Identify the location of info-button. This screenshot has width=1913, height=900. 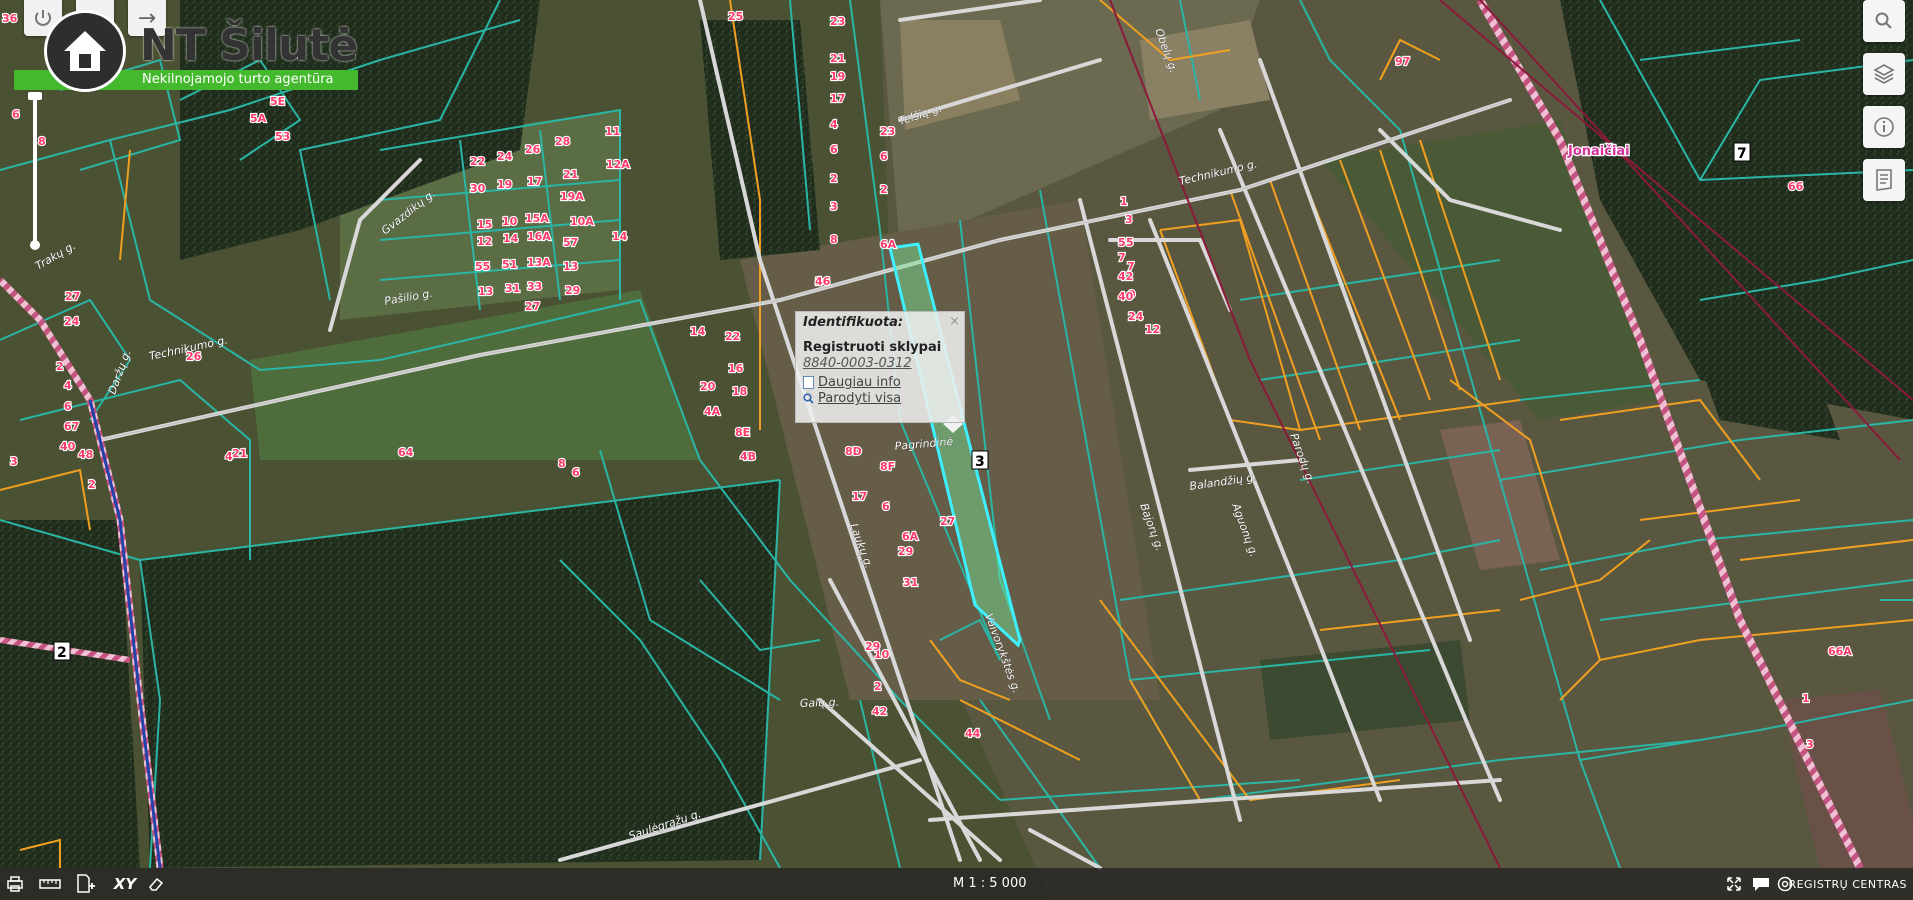
(1884, 127).